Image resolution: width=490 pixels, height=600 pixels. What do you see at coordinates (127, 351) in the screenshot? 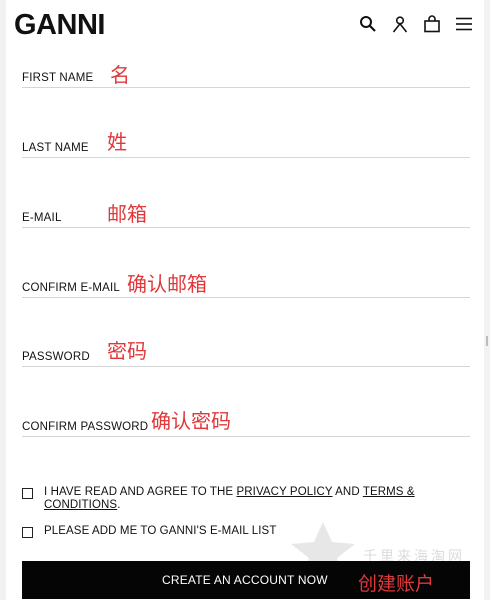
I see `password-annotation: 密码` at bounding box center [127, 351].